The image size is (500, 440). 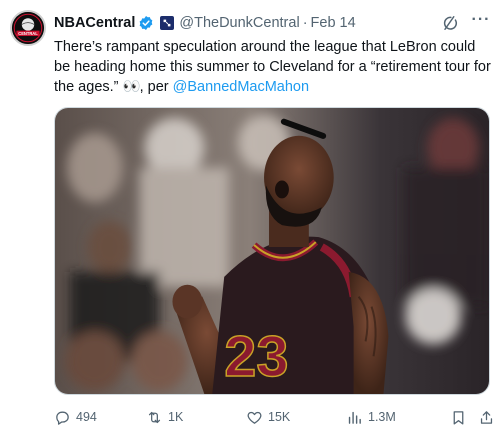 What do you see at coordinates (167, 23) in the screenshot?
I see `affiliate-badge-icon` at bounding box center [167, 23].